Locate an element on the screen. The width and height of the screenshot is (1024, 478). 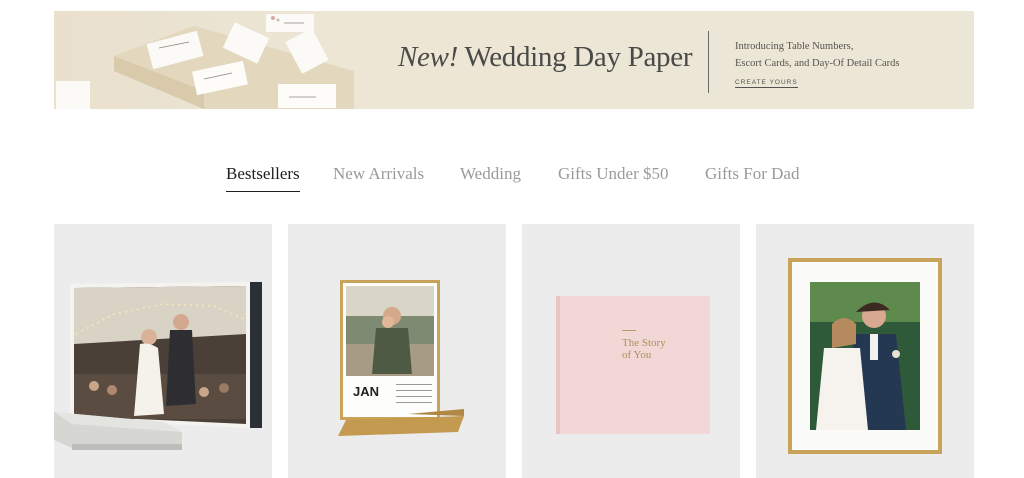
banner-headline-emphasis: New! is located at coordinates (428, 57).